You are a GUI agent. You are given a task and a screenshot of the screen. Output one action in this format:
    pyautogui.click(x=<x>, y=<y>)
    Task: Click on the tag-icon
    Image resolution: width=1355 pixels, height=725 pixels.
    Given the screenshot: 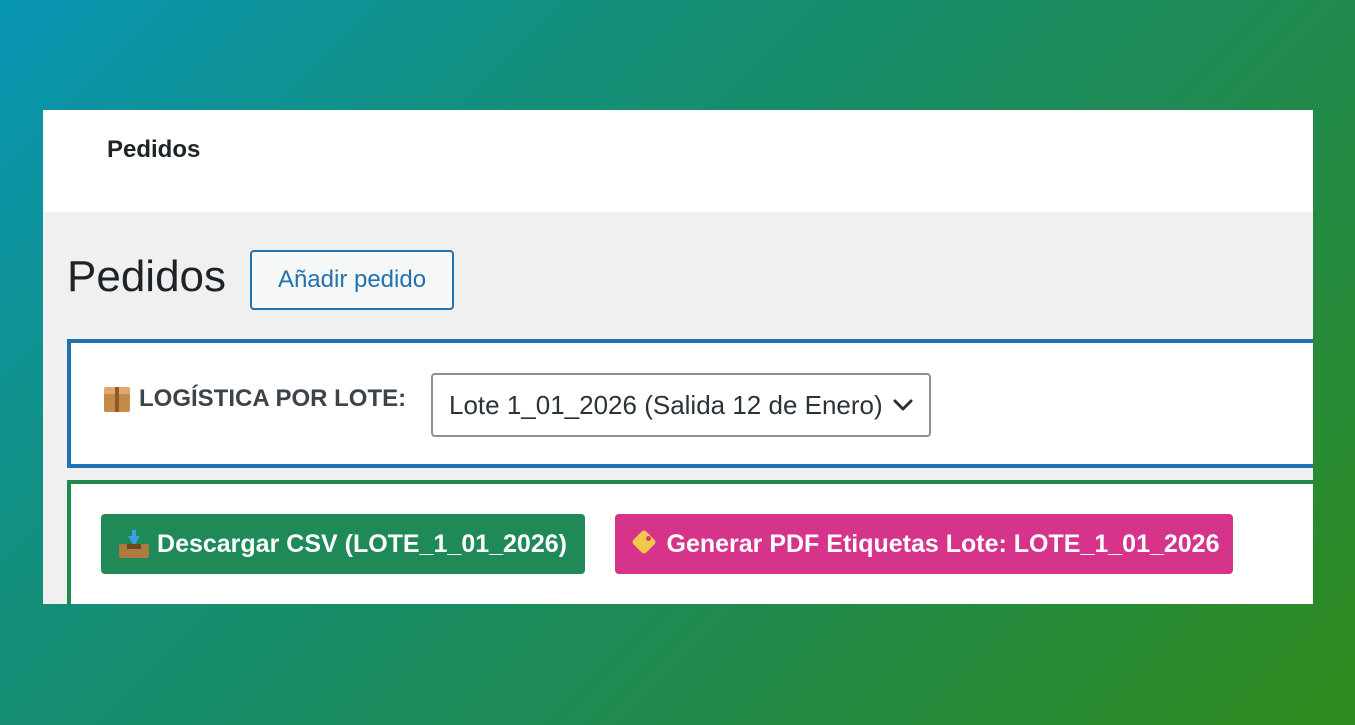 What is the action you would take?
    pyautogui.click(x=644, y=543)
    